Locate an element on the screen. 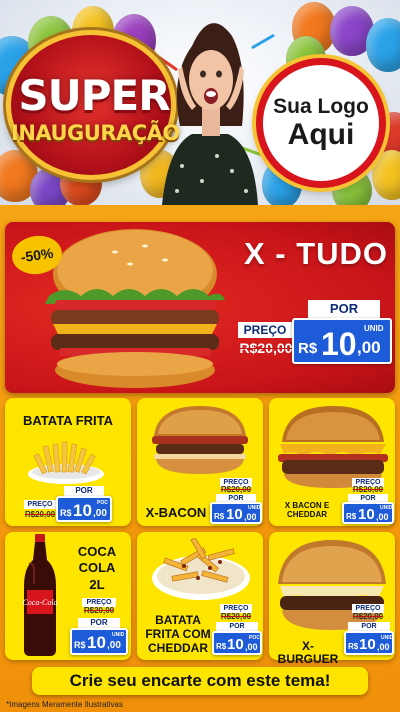 The width and height of the screenshot is (400, 712). hero-price-tag: PREÇO R$20,00 POR R$ 10 ,00 UNID is located at coordinates (316, 335).